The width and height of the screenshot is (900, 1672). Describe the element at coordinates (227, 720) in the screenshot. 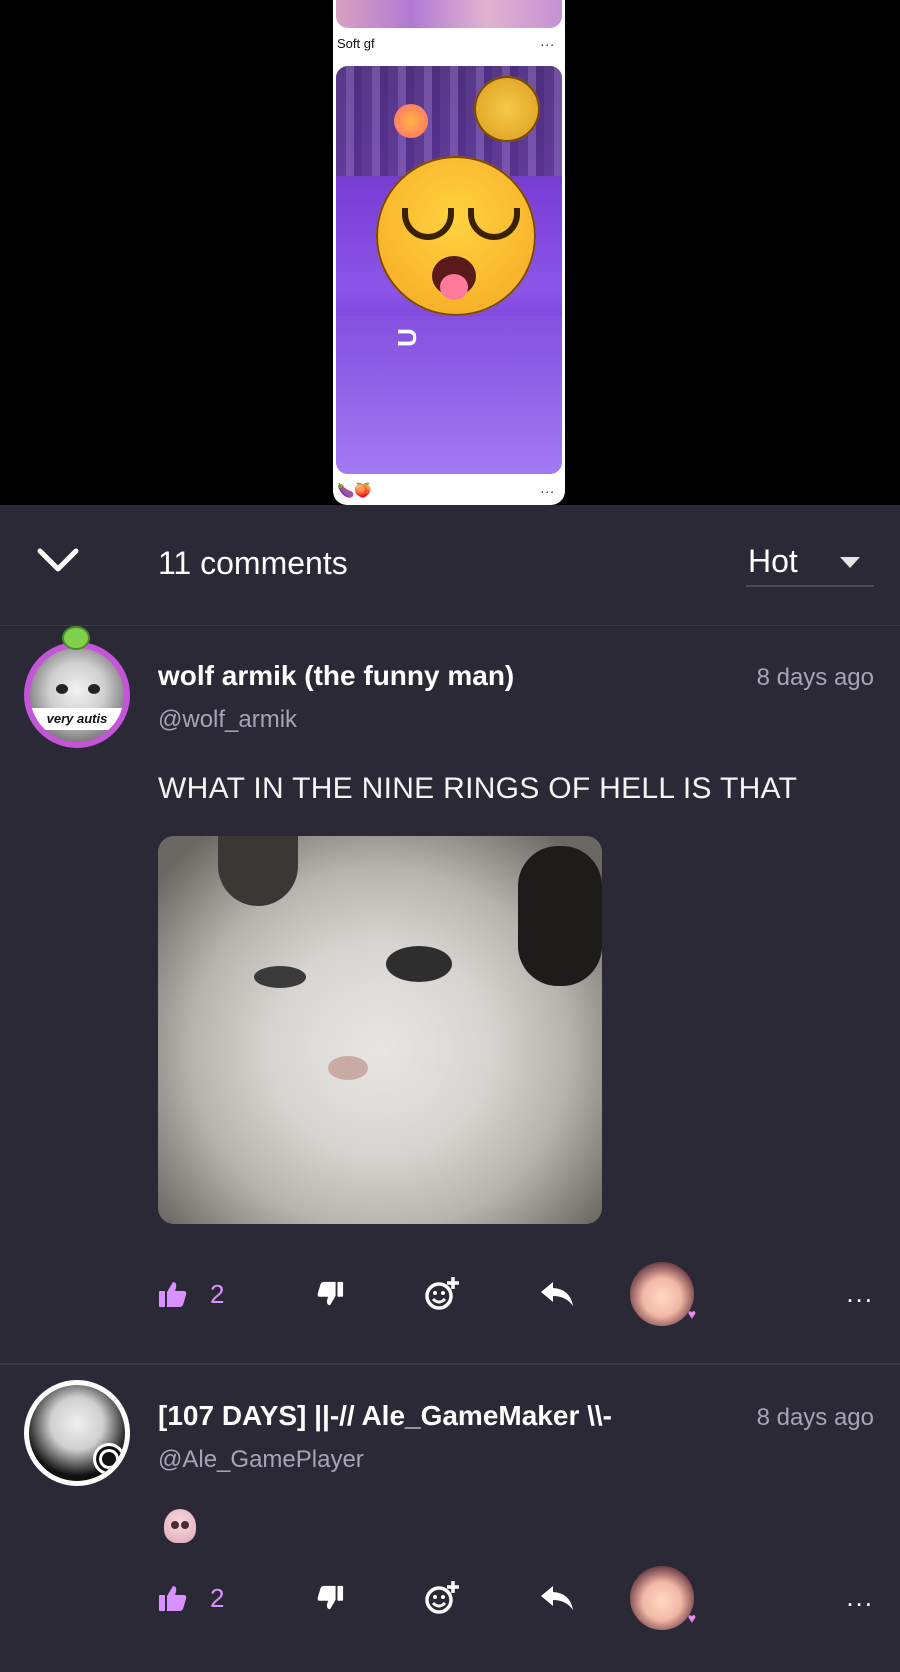

I see `comment-author-handle: @wolf_armik` at that location.